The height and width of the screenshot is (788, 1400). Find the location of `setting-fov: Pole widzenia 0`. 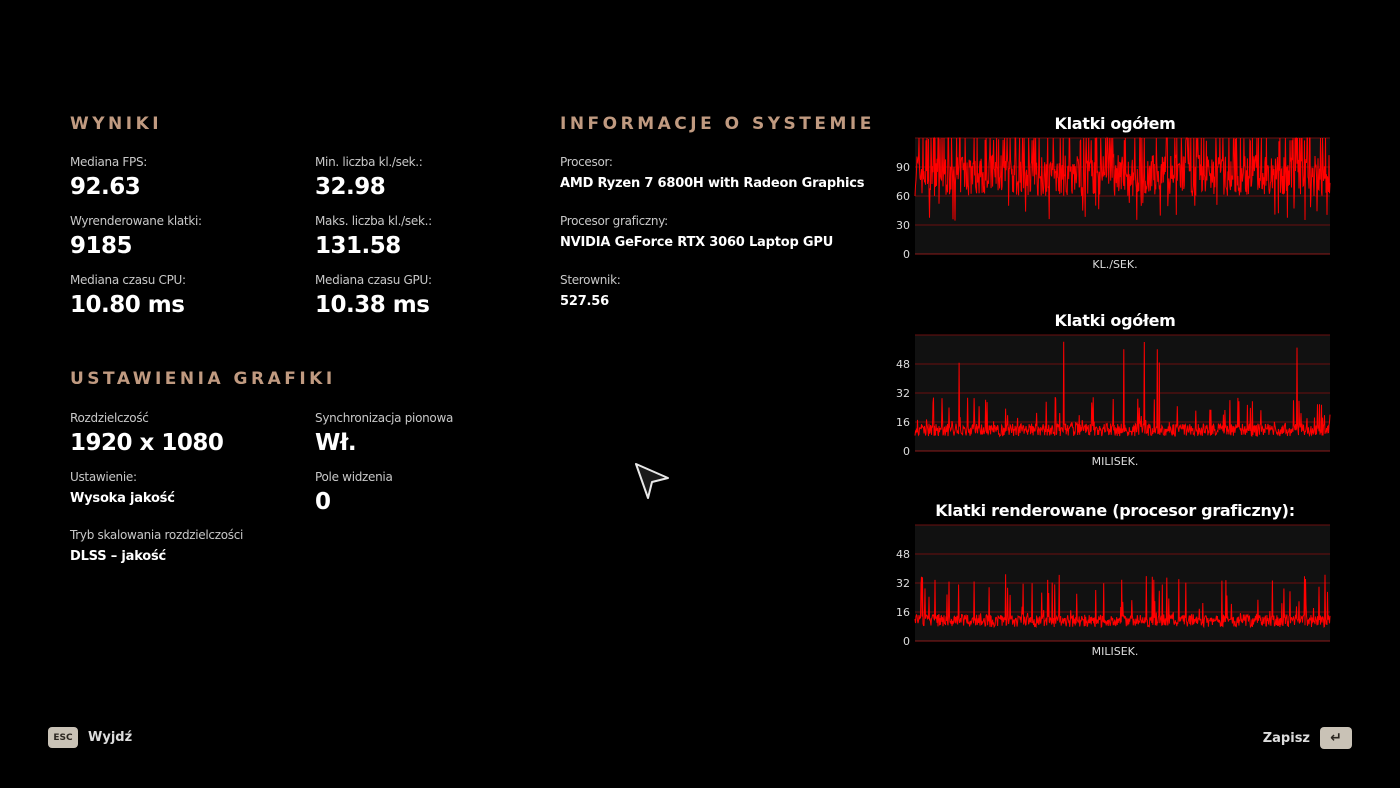

setting-fov: Pole widzenia 0 is located at coordinates (354, 493).